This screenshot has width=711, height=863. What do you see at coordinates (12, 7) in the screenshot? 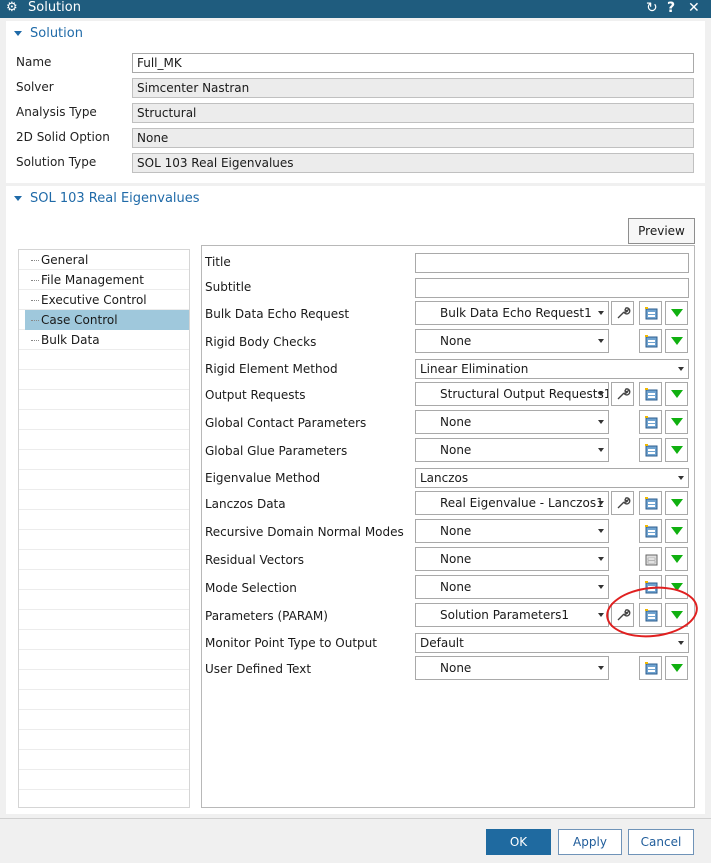
I see `gear-icon: ⚙` at bounding box center [12, 7].